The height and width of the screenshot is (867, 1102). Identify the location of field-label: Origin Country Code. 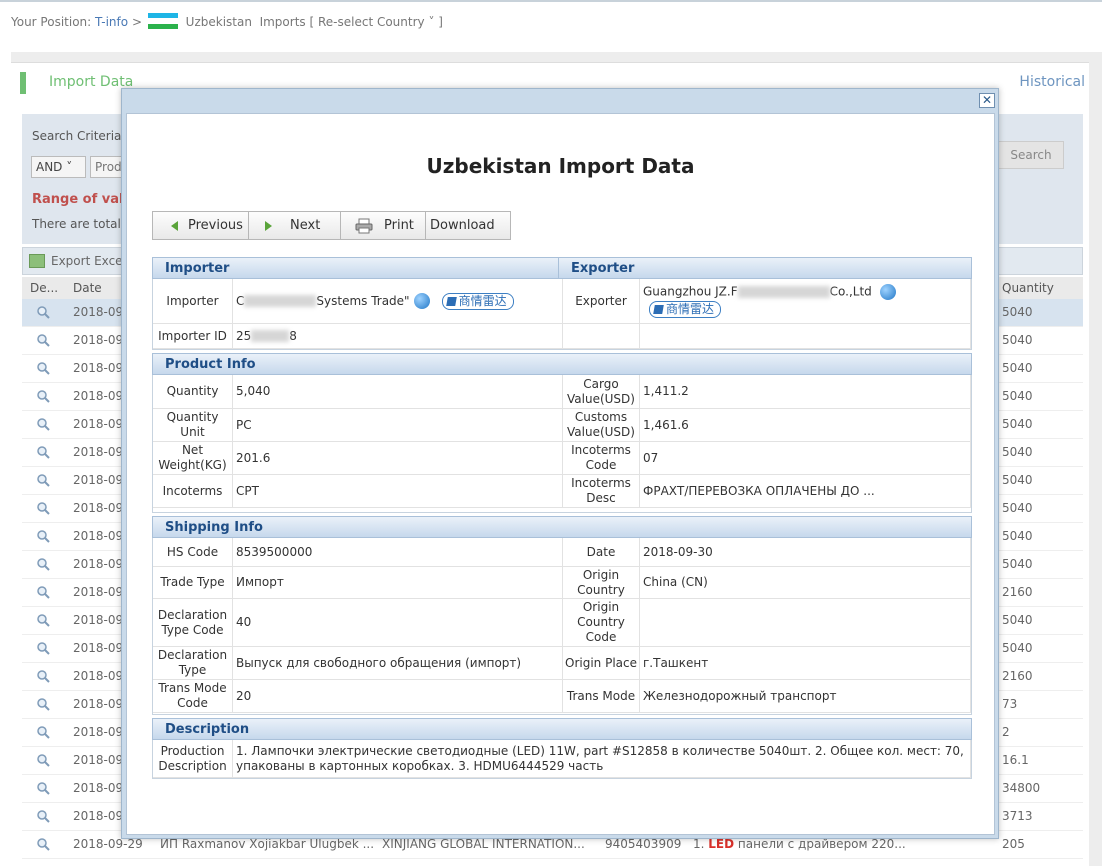
(601, 623).